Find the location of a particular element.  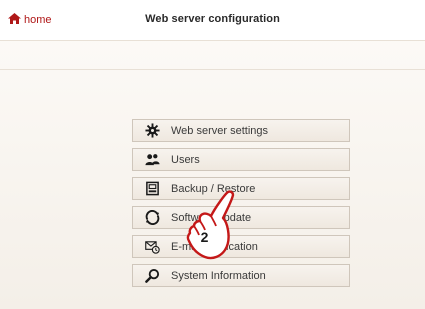

backup-icon is located at coordinates (152, 188).